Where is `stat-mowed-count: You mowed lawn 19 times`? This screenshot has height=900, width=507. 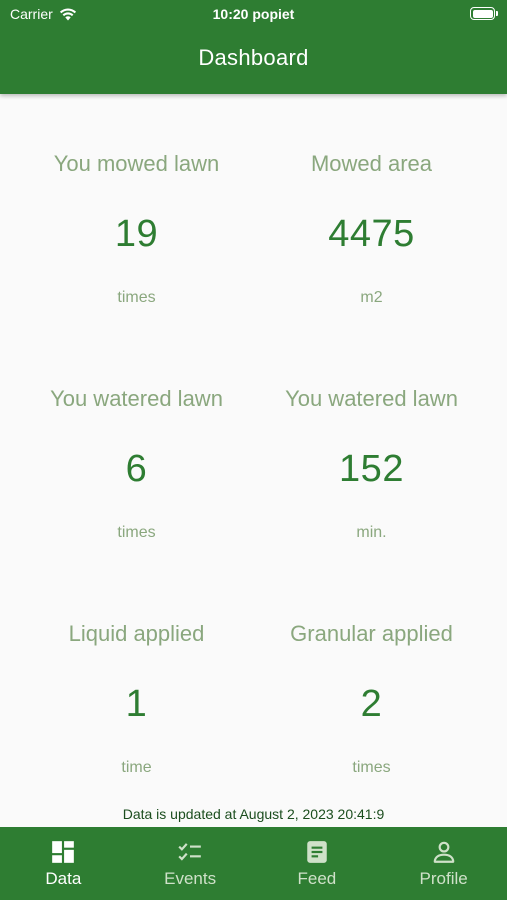 stat-mowed-count: You mowed lawn 19 times is located at coordinates (136, 237).